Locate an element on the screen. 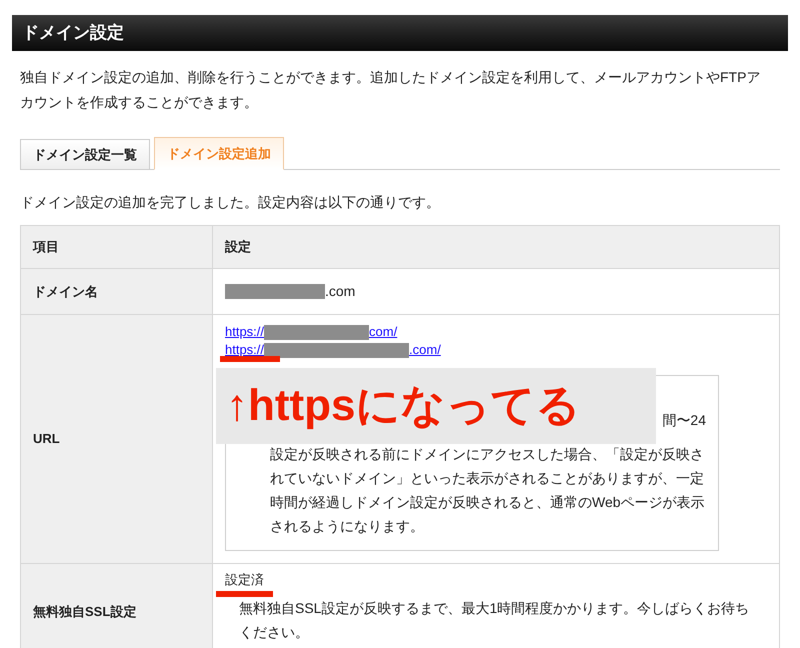 This screenshot has width=800, height=648. row-label: 無料独自SSL設定 is located at coordinates (117, 606).